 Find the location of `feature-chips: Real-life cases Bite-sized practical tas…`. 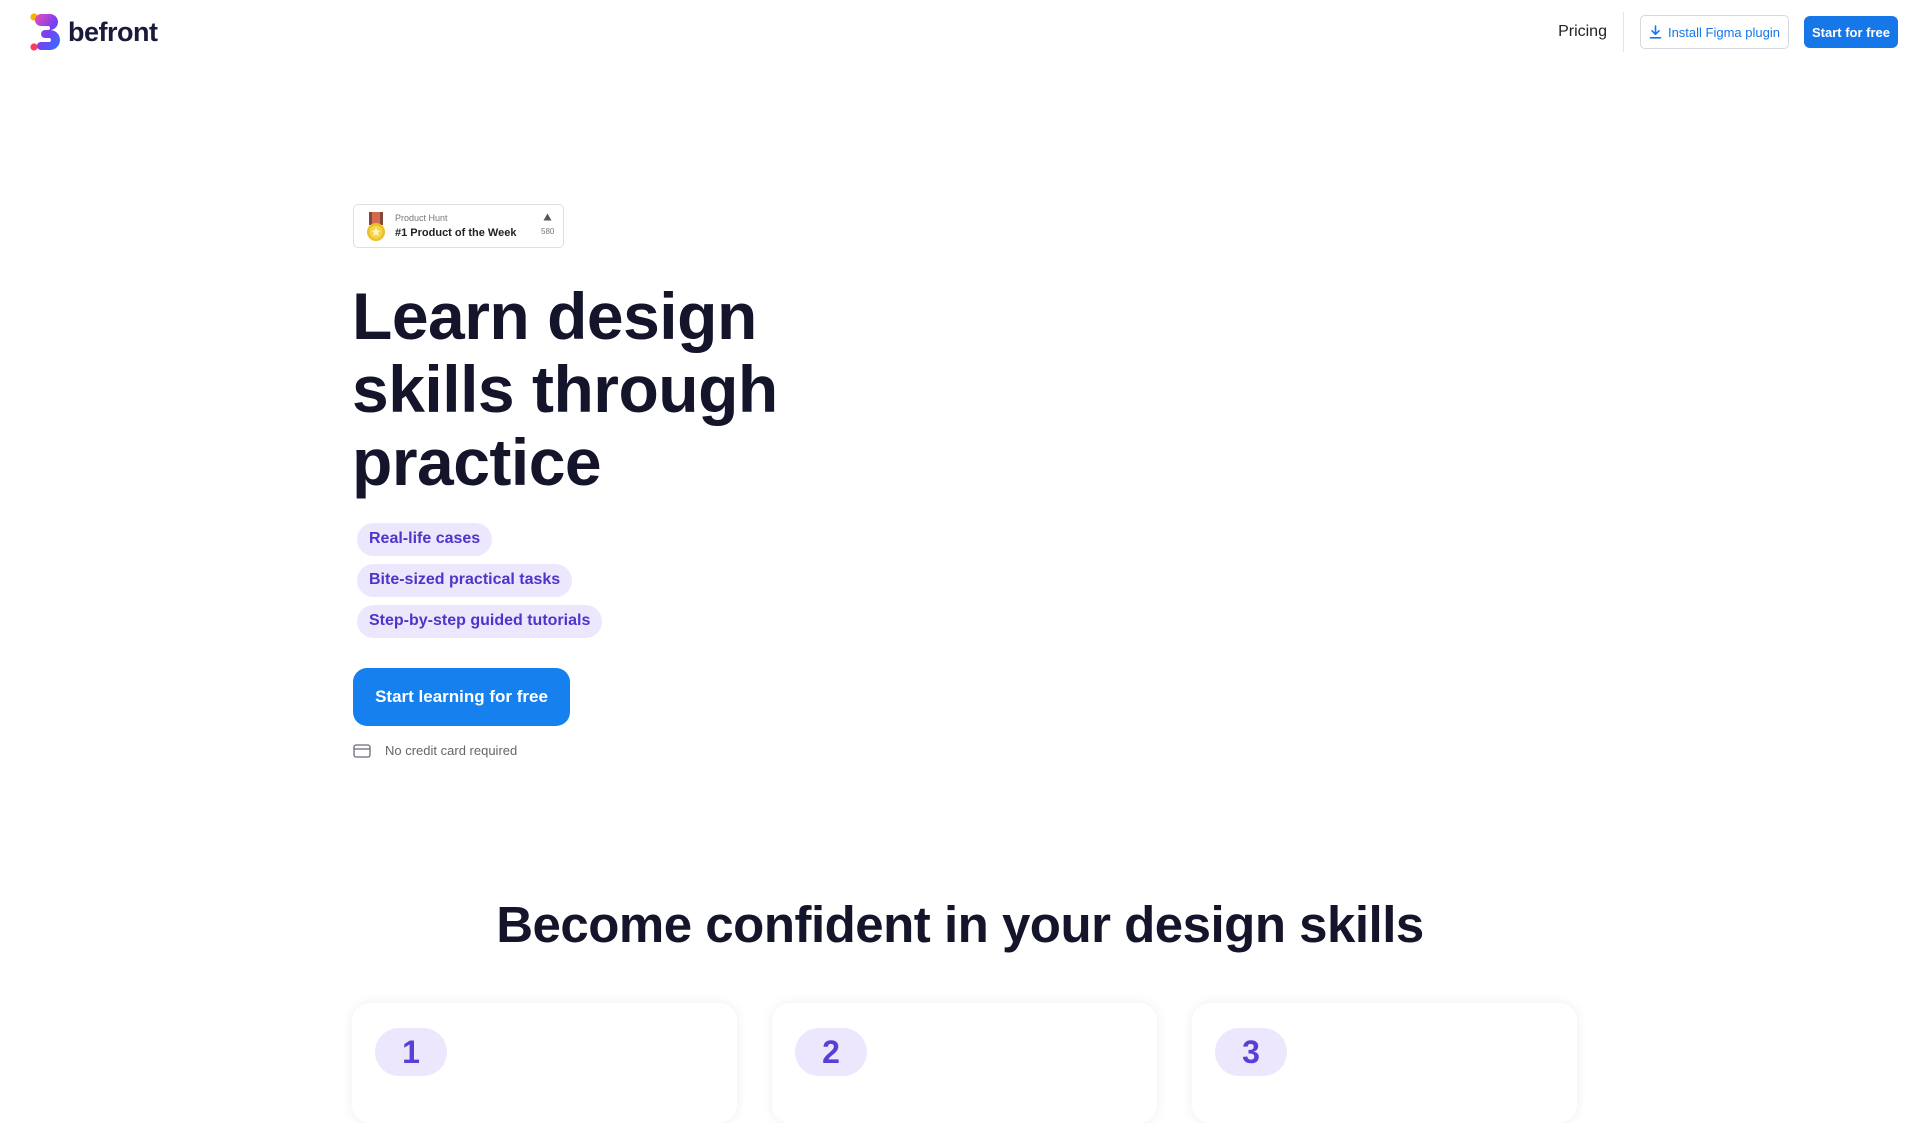

feature-chips: Real-life cases Bite-sized practical tas… is located at coordinates (480, 584).